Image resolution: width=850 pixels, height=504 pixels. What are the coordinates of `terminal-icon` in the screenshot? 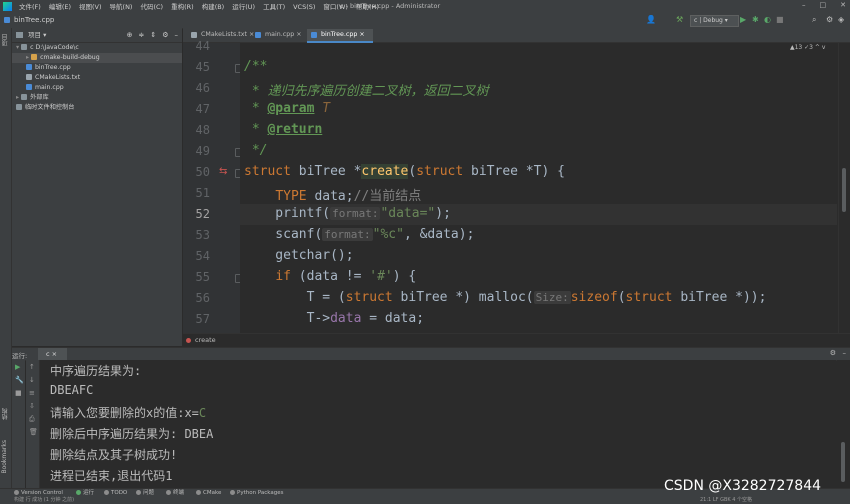 It's located at (168, 492).